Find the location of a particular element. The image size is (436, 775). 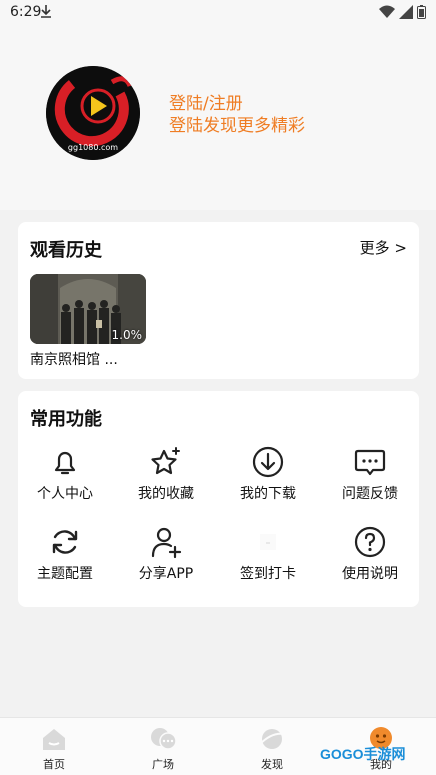

checkin-icon is located at coordinates (268, 542).